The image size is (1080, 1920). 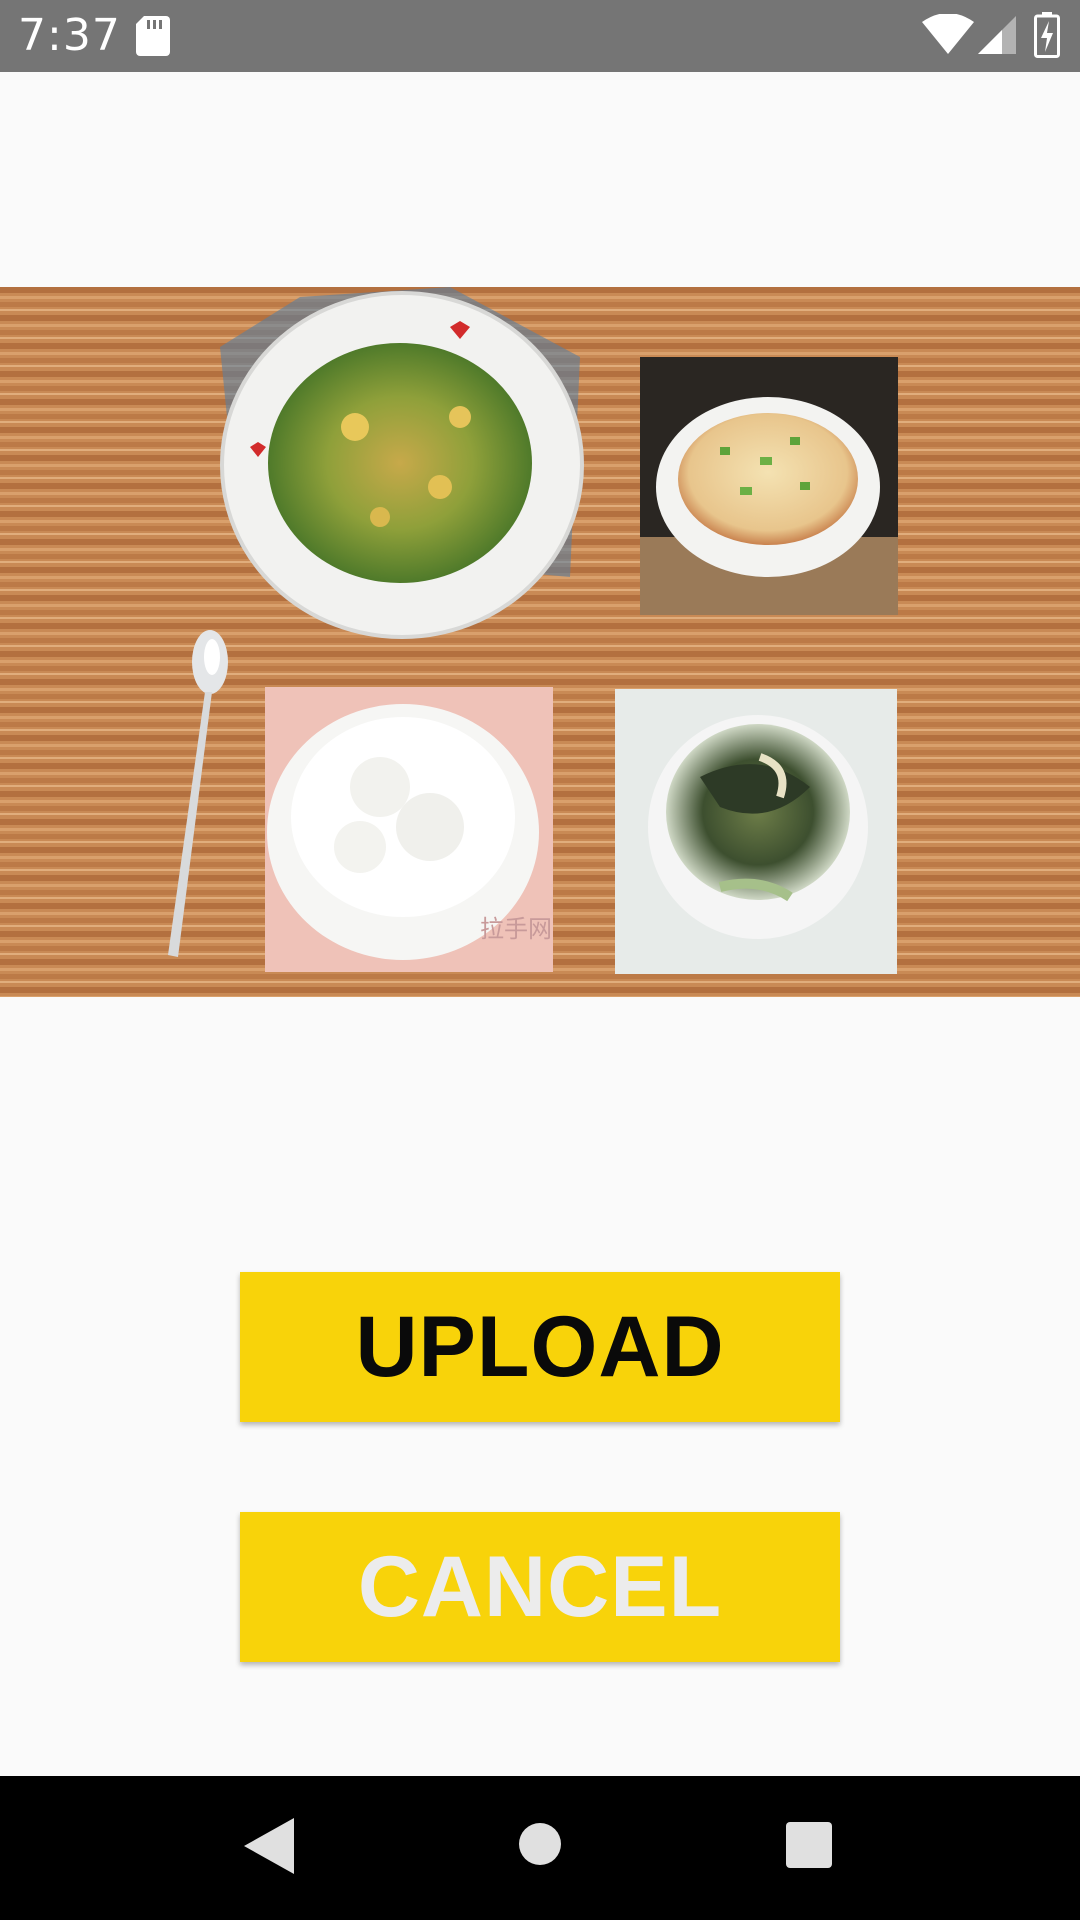 I want to click on cell-signal-icon, so click(x=997, y=35).